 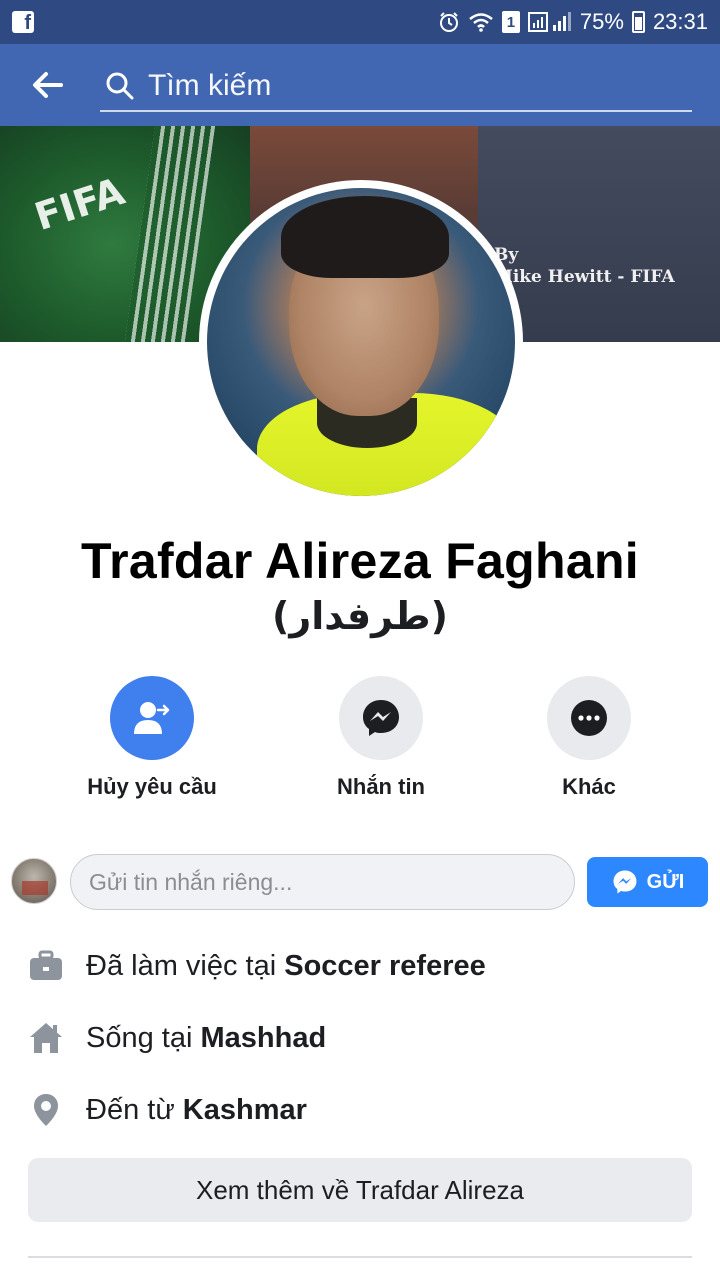 I want to click on message-button: Nhắn tin, so click(x=381, y=738).